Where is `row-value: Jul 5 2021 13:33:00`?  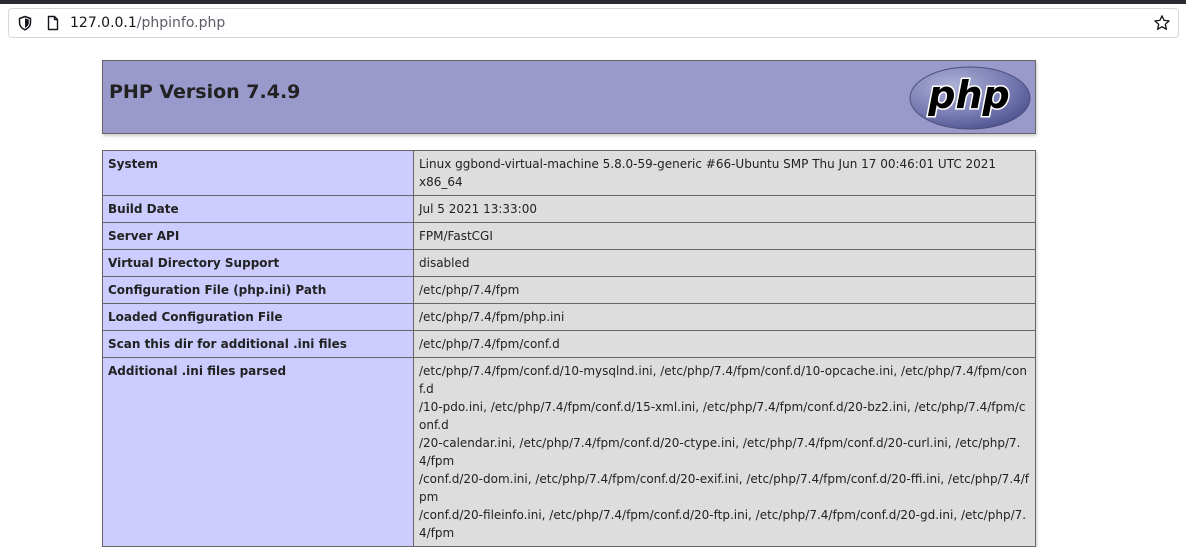 row-value: Jul 5 2021 13:33:00 is located at coordinates (724, 209).